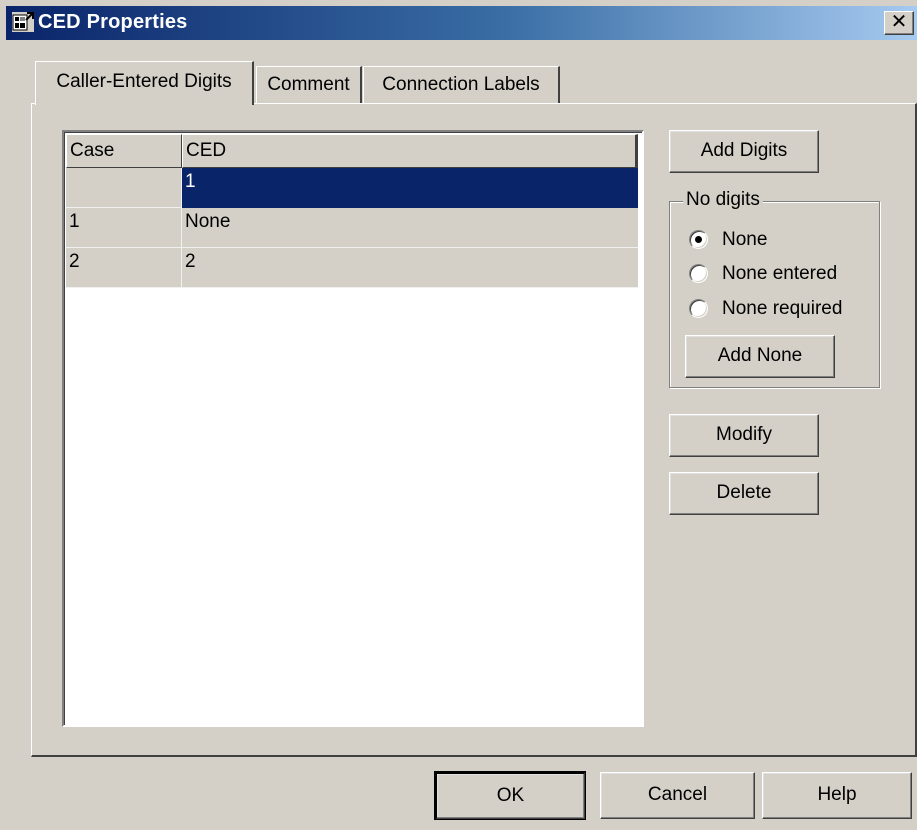 The width and height of the screenshot is (917, 830). I want to click on radio-none-entered-label: None entered, so click(779, 274).